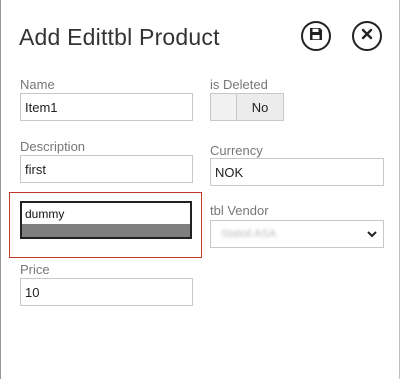  What do you see at coordinates (249, 234) in the screenshot?
I see `vendor-value: Statoil ASA` at bounding box center [249, 234].